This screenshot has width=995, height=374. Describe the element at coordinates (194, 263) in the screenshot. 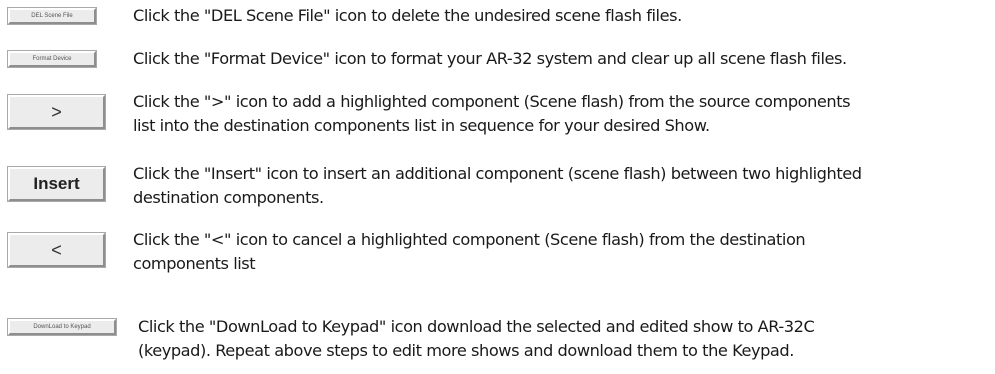

I see `cancel-component-description-line-2: components list` at that location.